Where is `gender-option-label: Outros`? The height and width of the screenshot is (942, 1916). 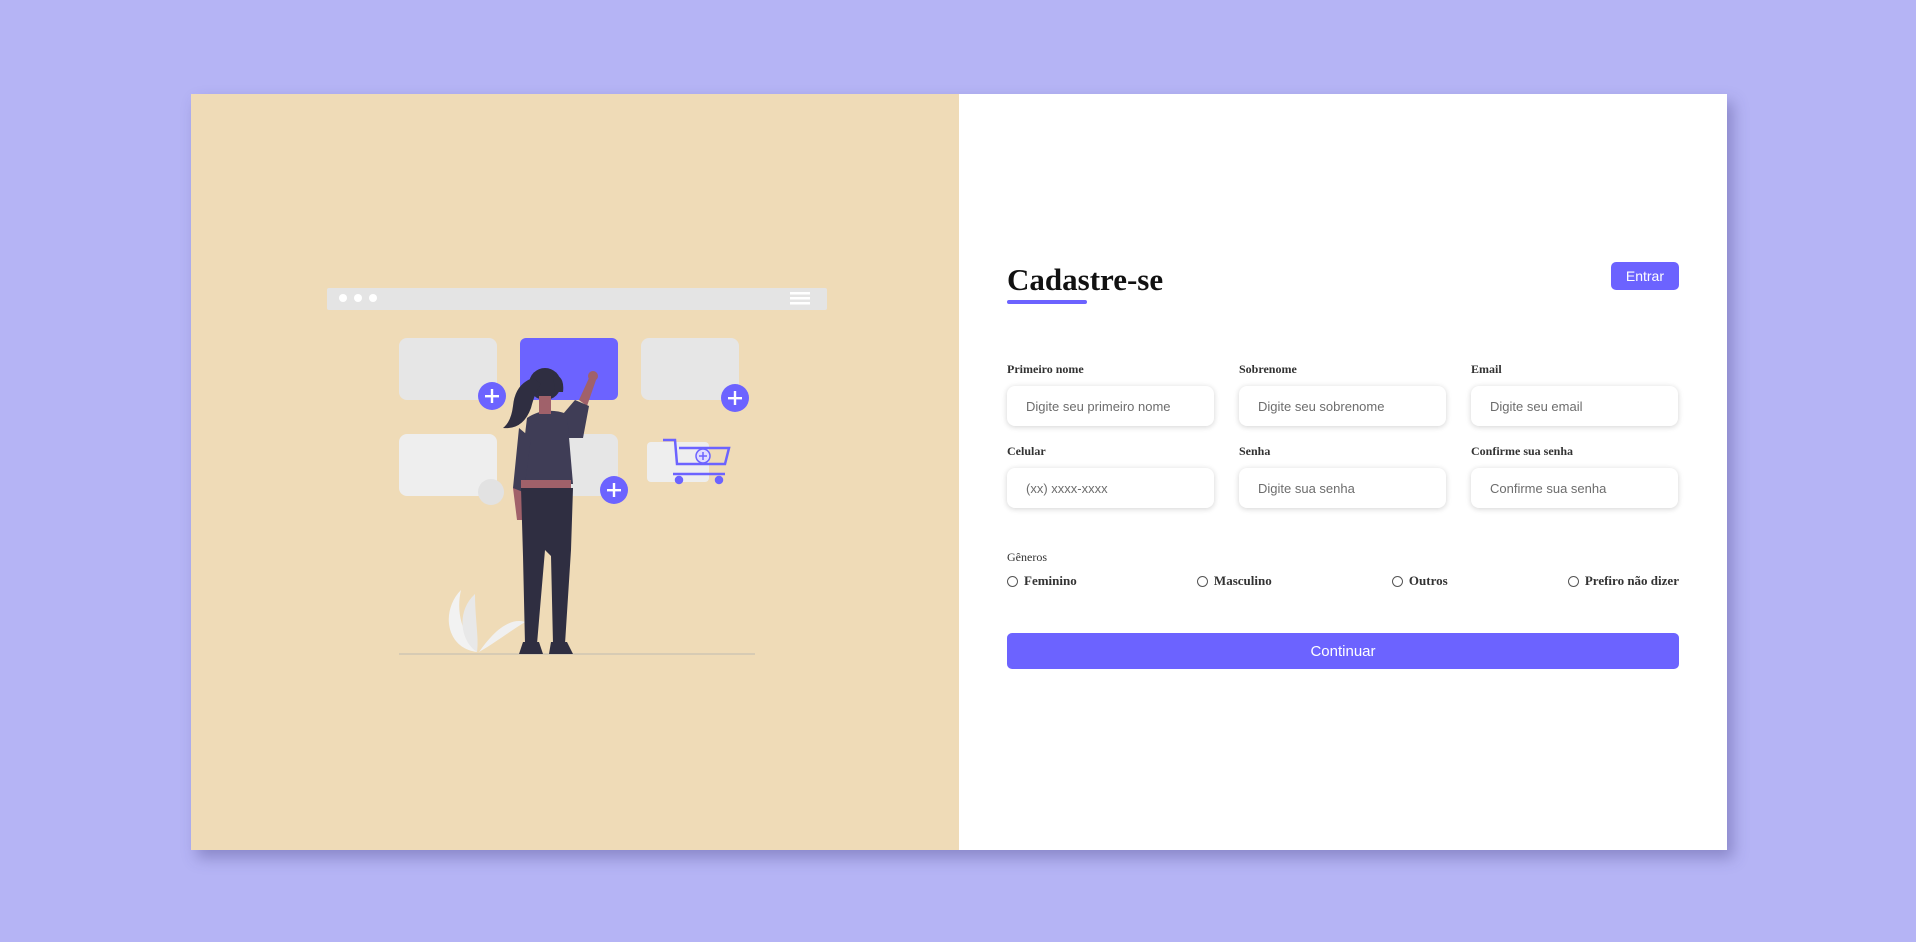 gender-option-label: Outros is located at coordinates (1428, 580).